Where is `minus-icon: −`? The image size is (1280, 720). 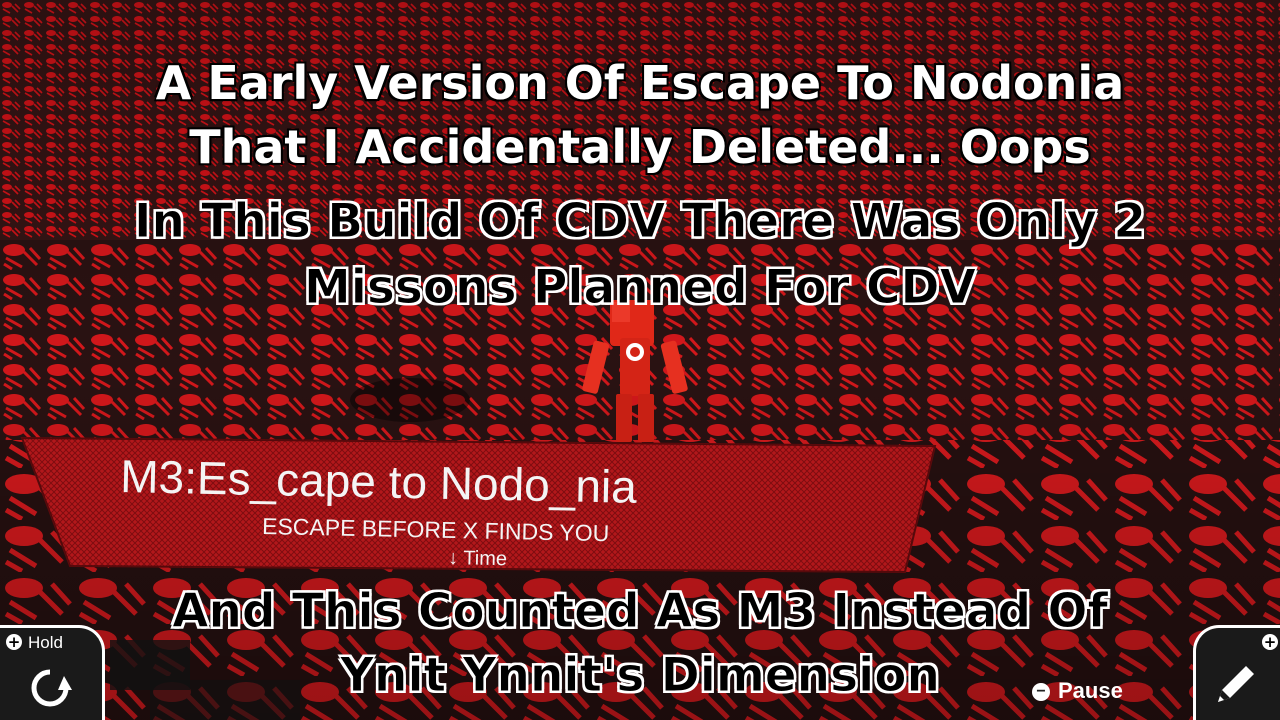 minus-icon: − is located at coordinates (1041, 692).